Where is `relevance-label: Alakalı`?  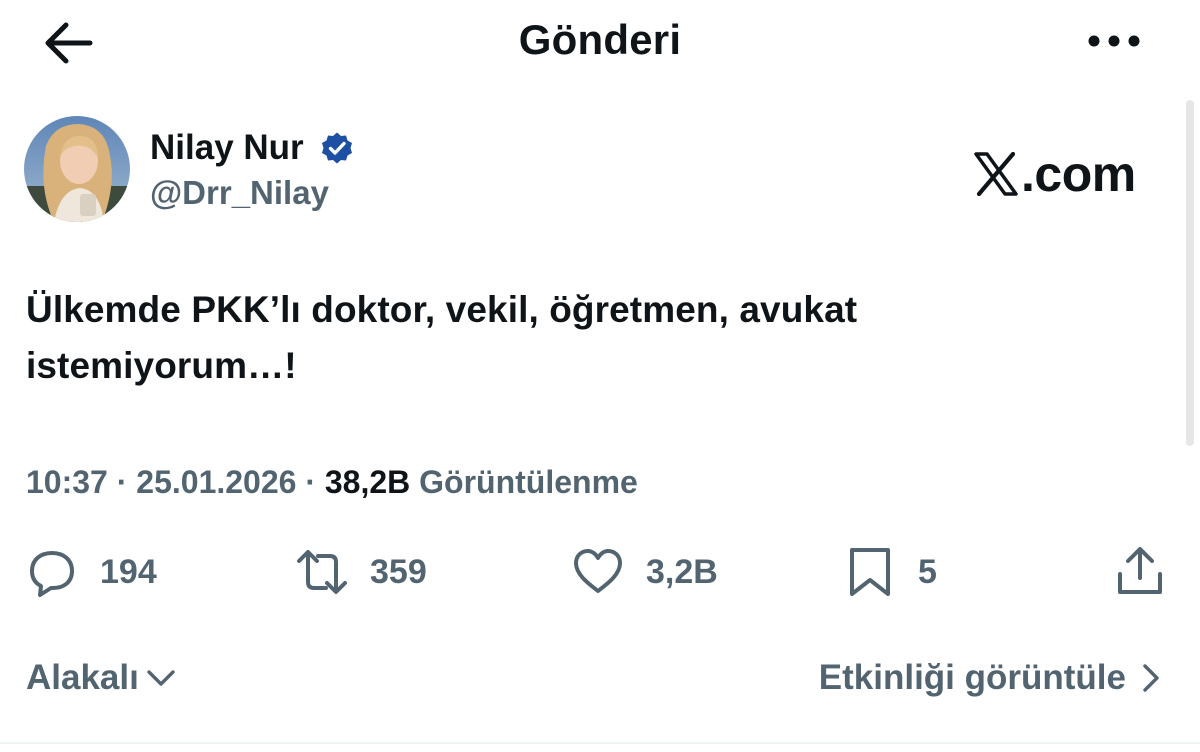
relevance-label: Alakalı is located at coordinates (82, 677).